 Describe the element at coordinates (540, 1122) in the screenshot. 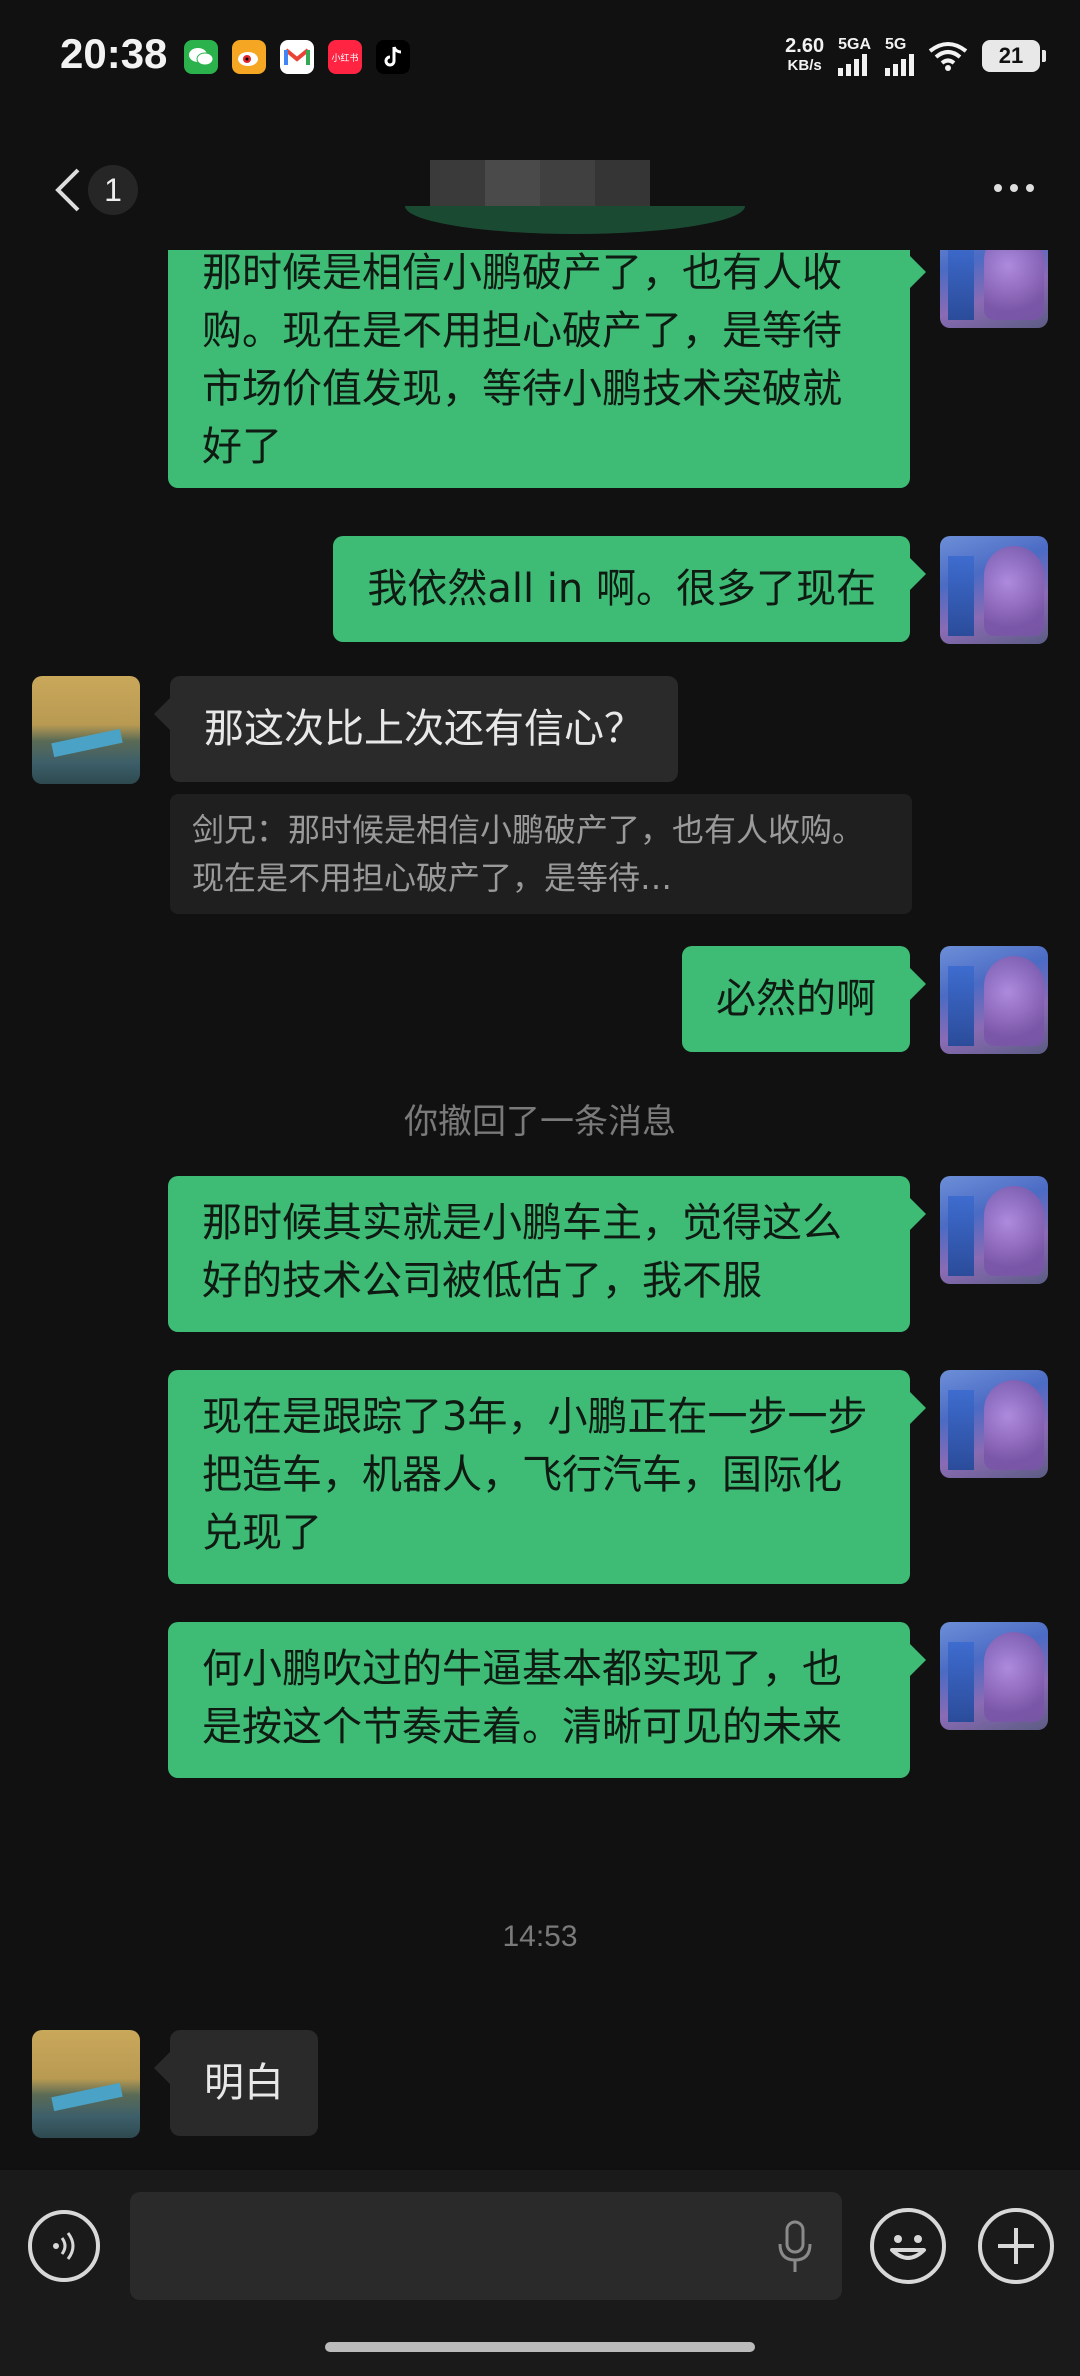

I see `recalled-message-notice: 你撤回了一条消息` at that location.